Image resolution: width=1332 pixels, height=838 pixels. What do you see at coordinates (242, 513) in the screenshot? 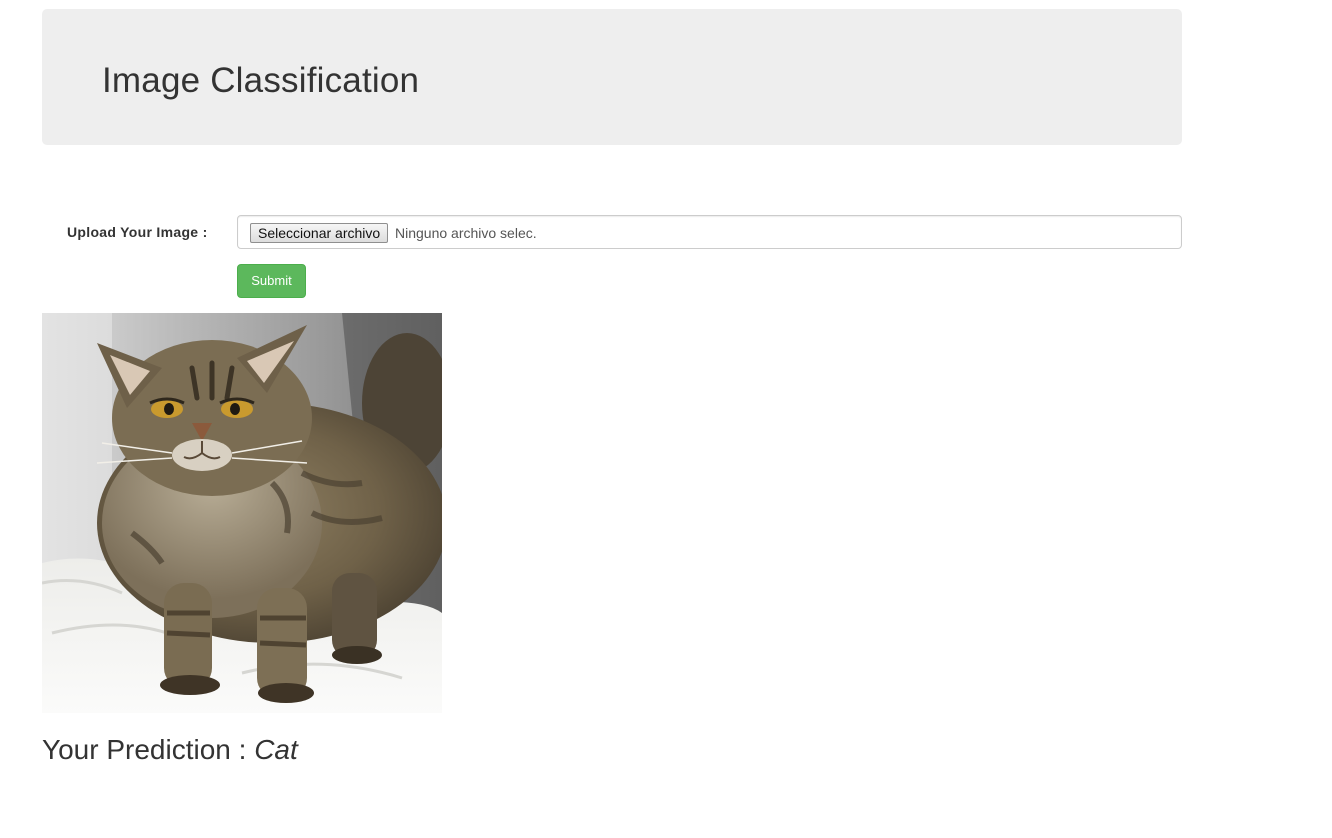
I see `uploaded-cat-image` at bounding box center [242, 513].